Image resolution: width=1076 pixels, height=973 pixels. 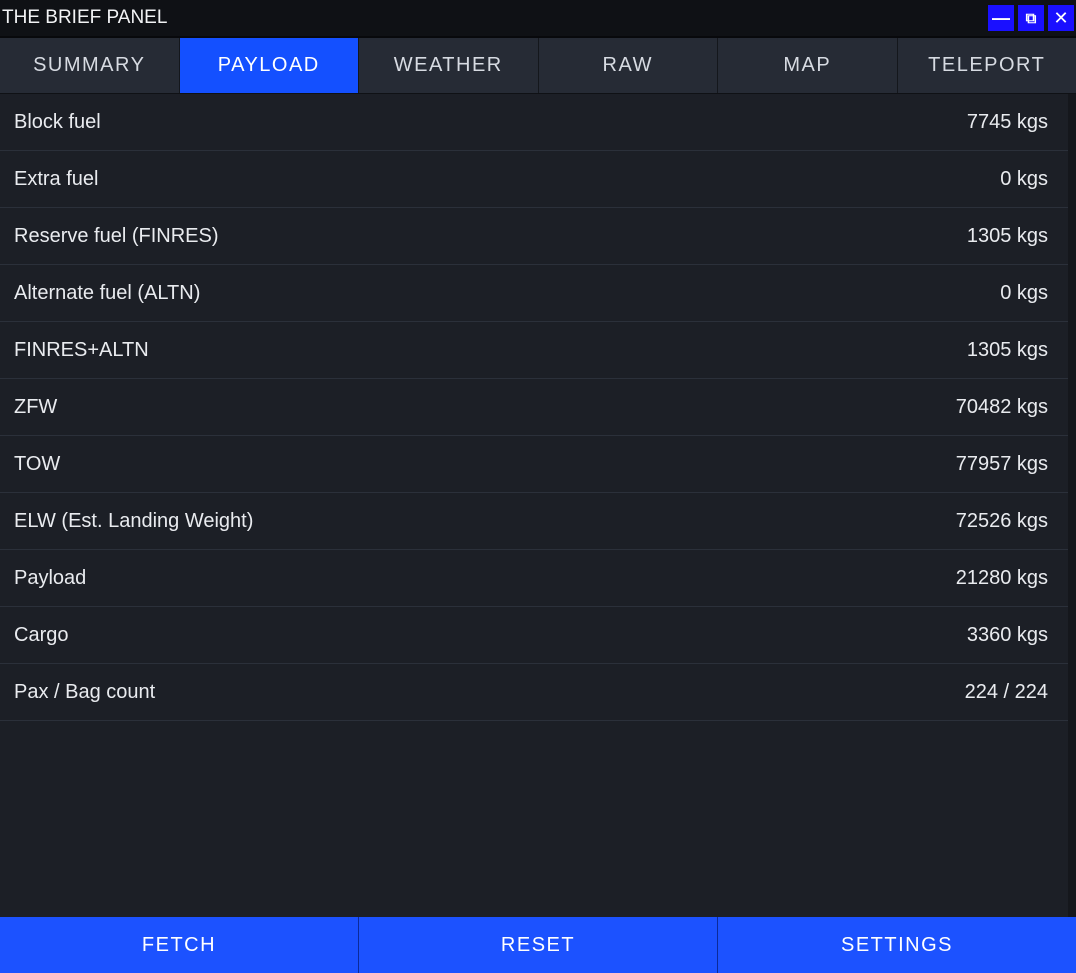 What do you see at coordinates (534, 692) in the screenshot?
I see `table-row-pax-bag-count: Pax / Bag count 224 / 224` at bounding box center [534, 692].